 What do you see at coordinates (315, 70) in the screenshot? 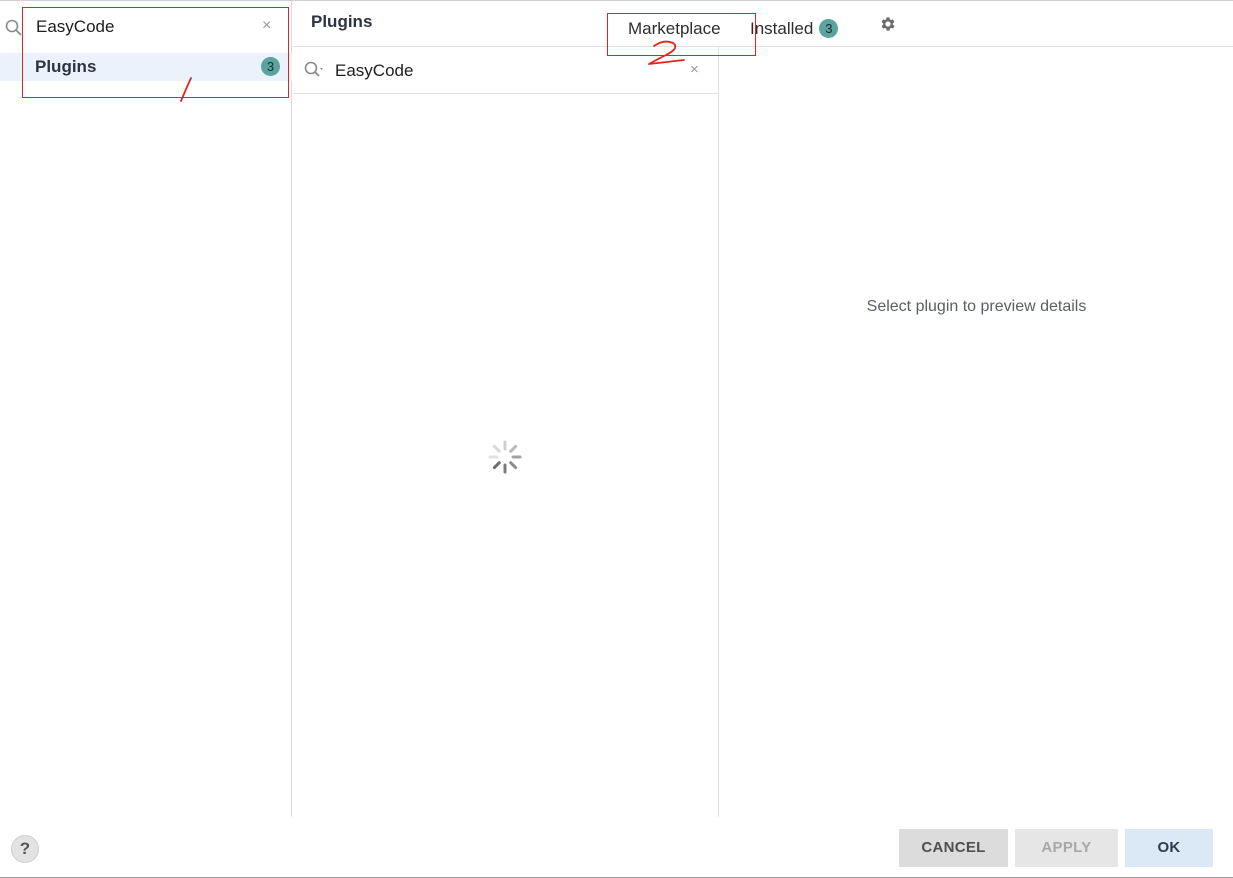
I see `search-dropdown-icon` at bounding box center [315, 70].